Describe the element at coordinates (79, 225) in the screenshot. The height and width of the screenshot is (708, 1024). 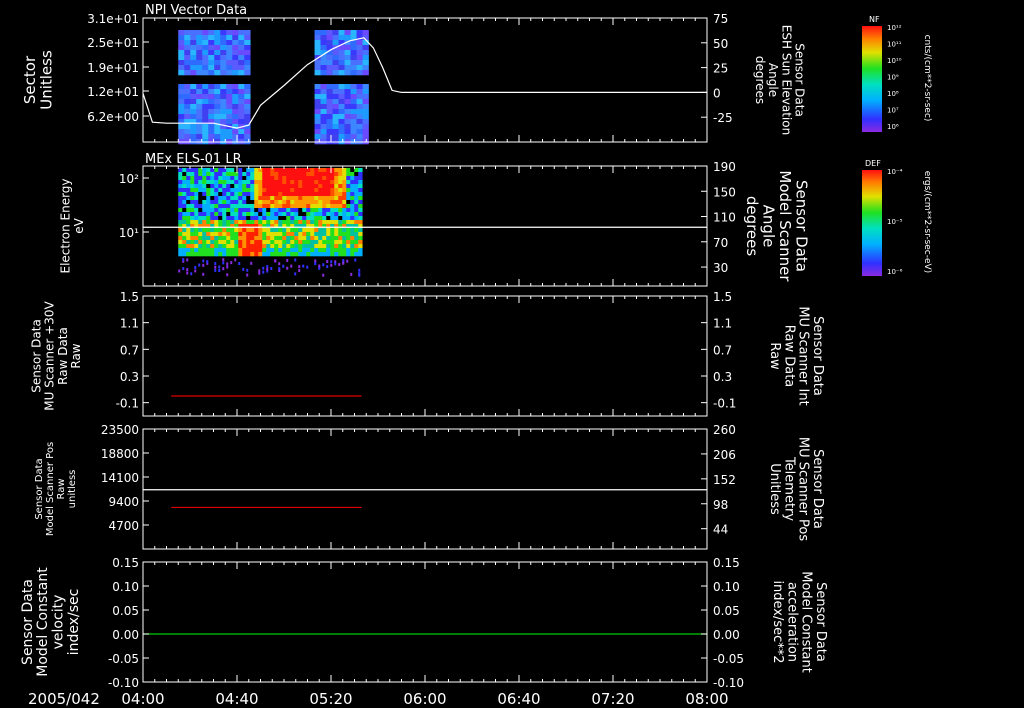
I see `panel-2-ylabel-line: eV` at that location.